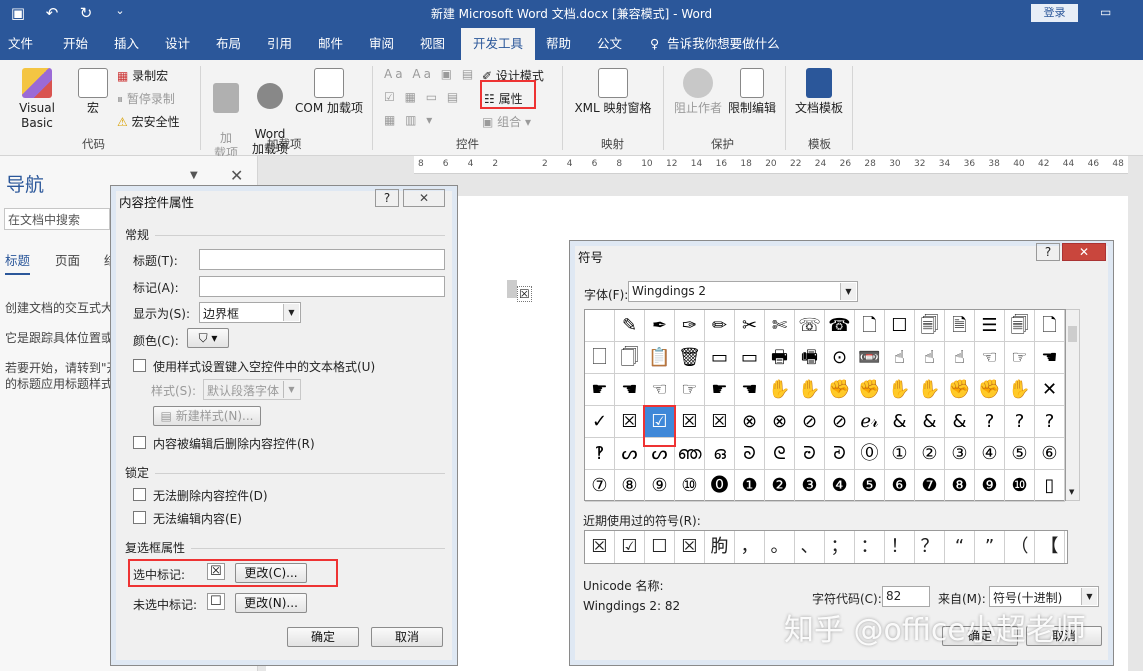  What do you see at coordinates (690, 454) in the screenshot?
I see `symbol-cell: ഞ` at bounding box center [690, 454].